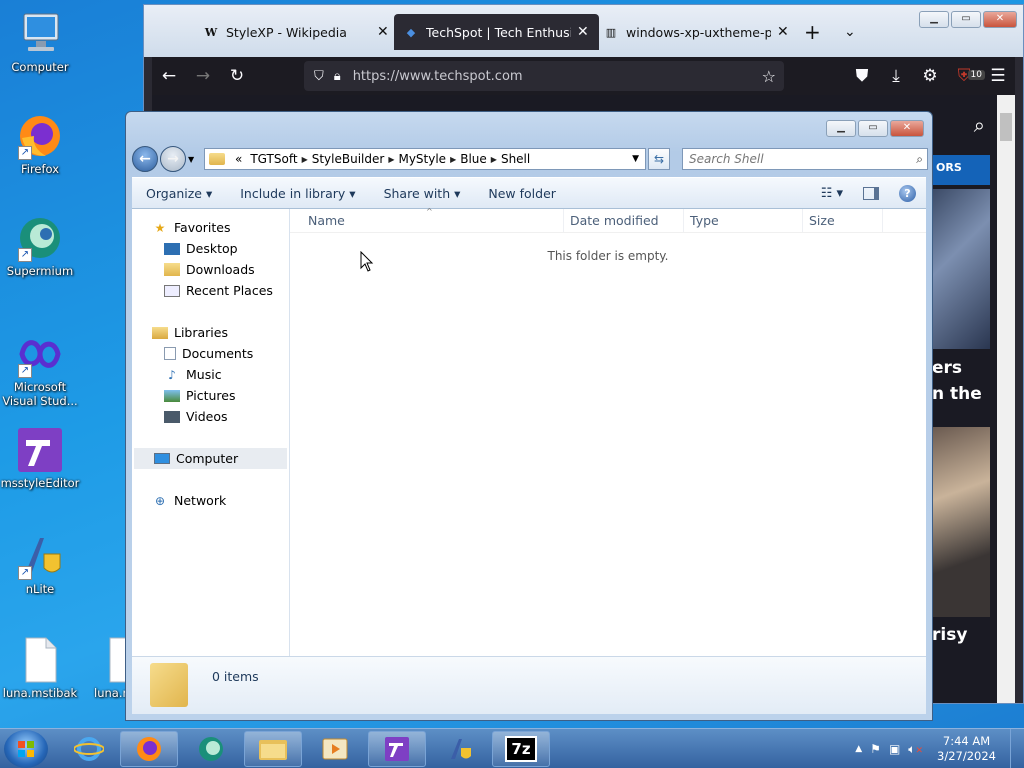 The height and width of the screenshot is (768, 1024). I want to click on taskbar-7zip-icon: 7z, so click(521, 749).